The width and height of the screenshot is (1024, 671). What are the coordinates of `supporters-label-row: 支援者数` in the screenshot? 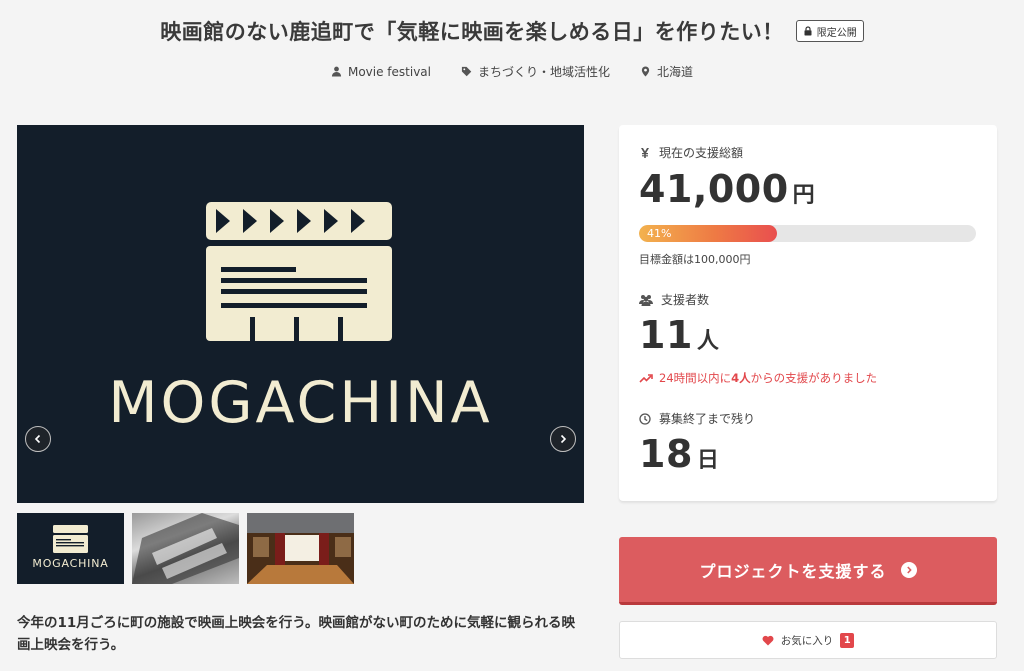 It's located at (674, 299).